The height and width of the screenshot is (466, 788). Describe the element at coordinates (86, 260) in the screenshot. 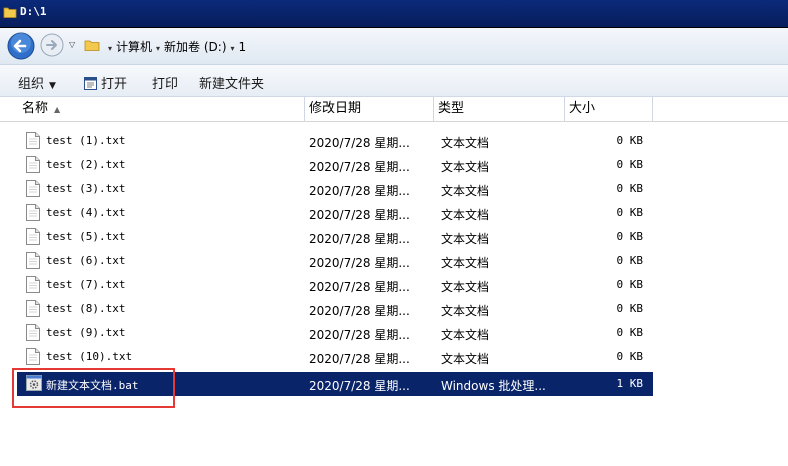

I see `file-name: test (6).txt` at that location.